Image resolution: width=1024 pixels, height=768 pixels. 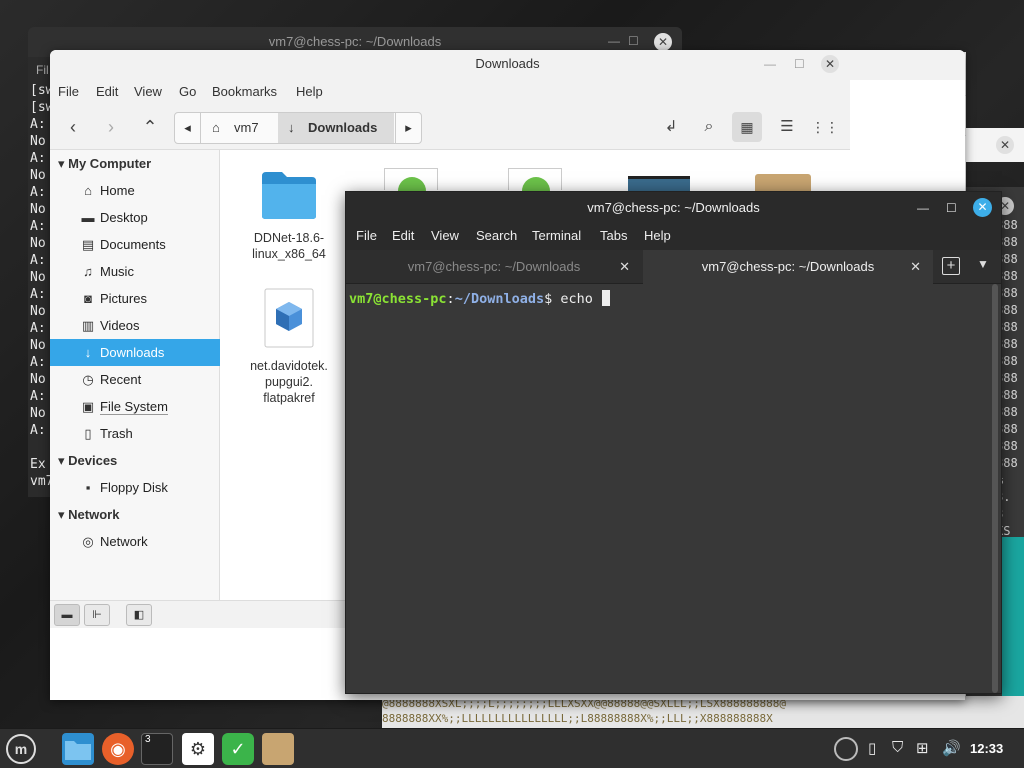 I want to click on terminal-app-icon: 3, so click(x=157, y=749).